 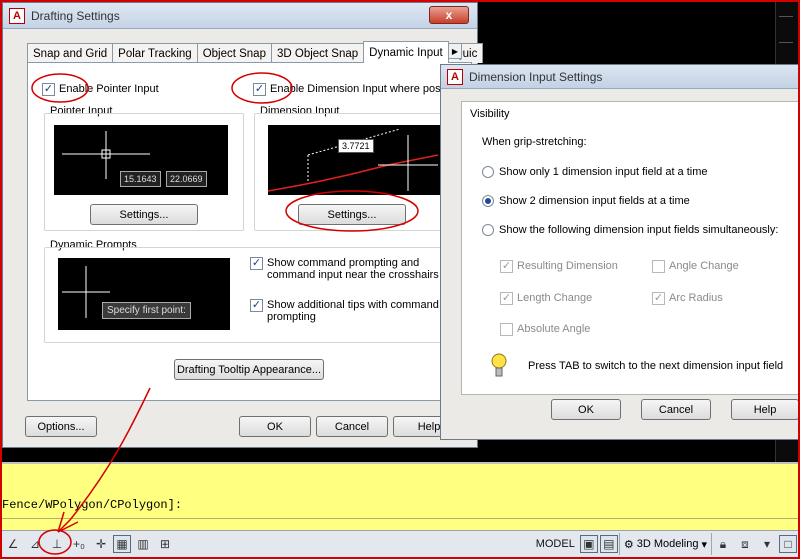 I want to click on grip-stretching-label: When grip-stretching:, so click(x=534, y=142).